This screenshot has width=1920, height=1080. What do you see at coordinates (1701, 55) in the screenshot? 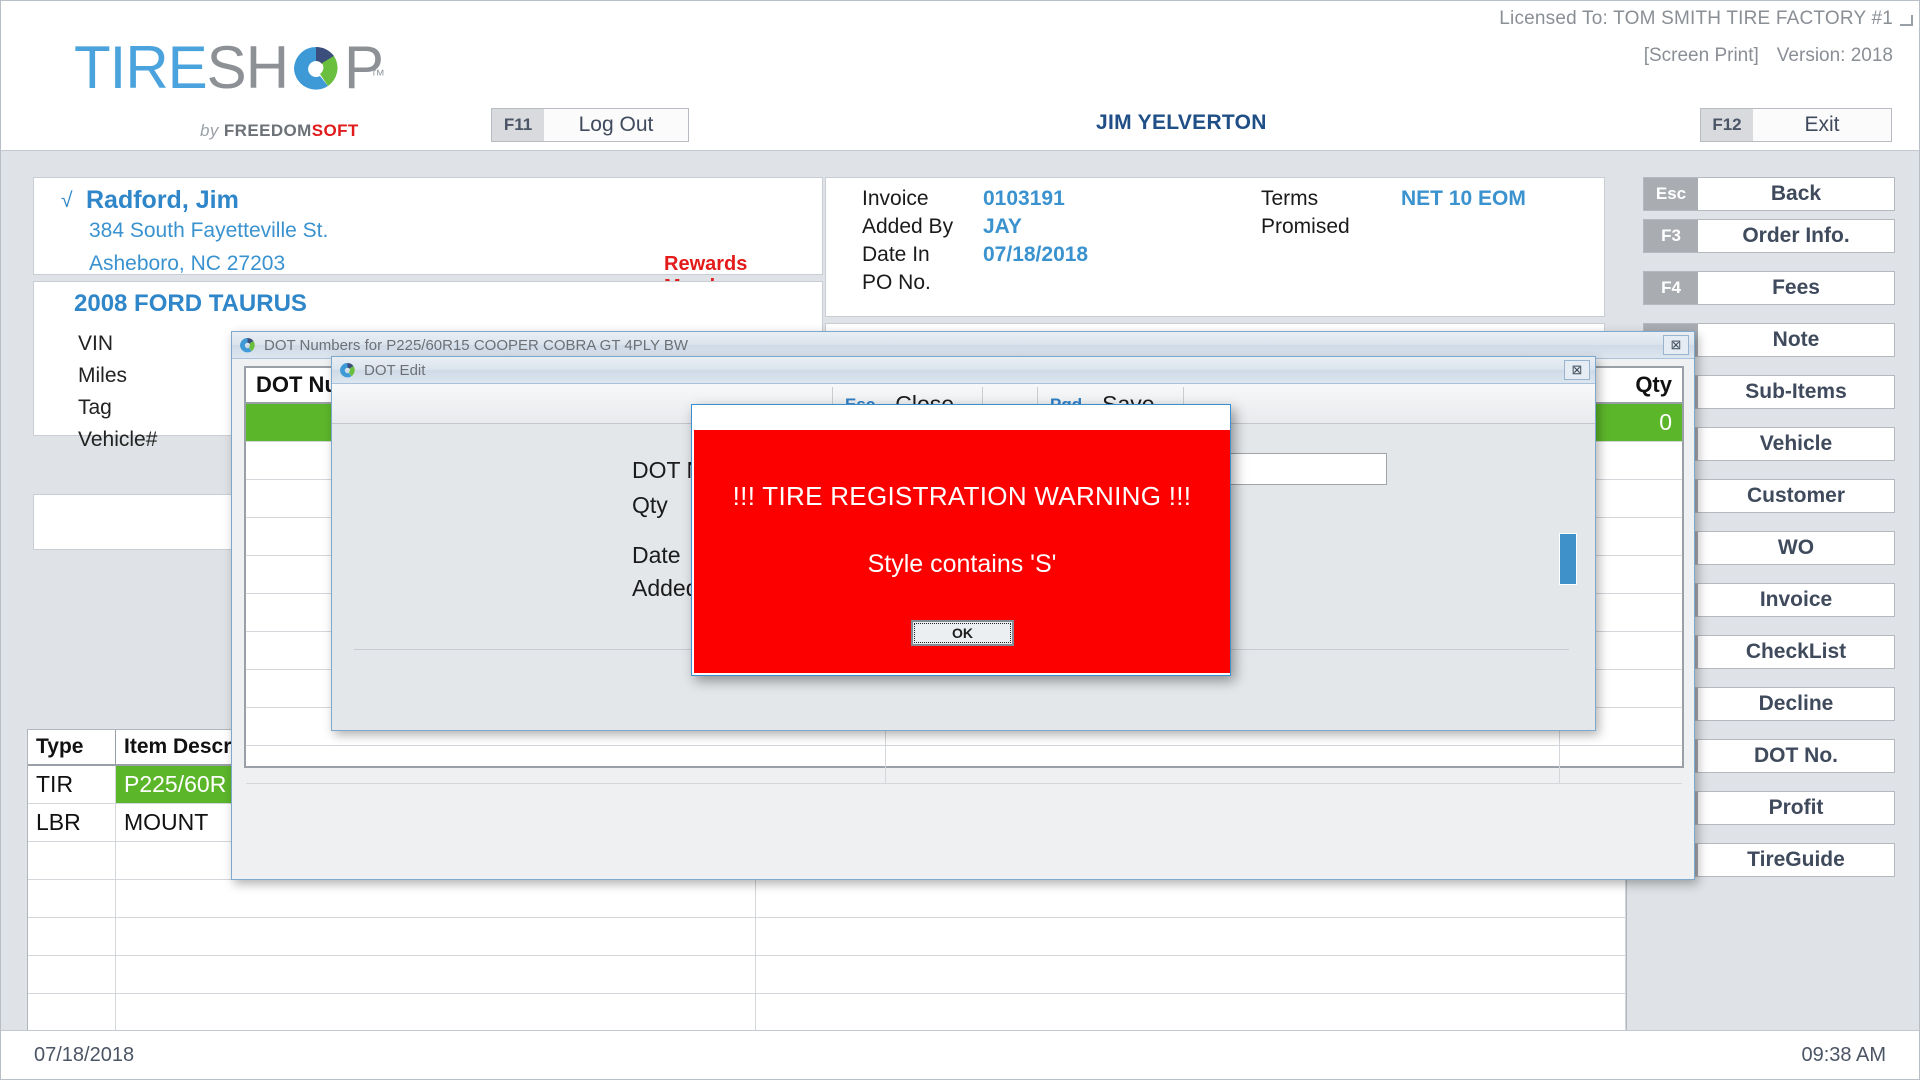
I see `screen-print-link: [Screen Print]` at bounding box center [1701, 55].